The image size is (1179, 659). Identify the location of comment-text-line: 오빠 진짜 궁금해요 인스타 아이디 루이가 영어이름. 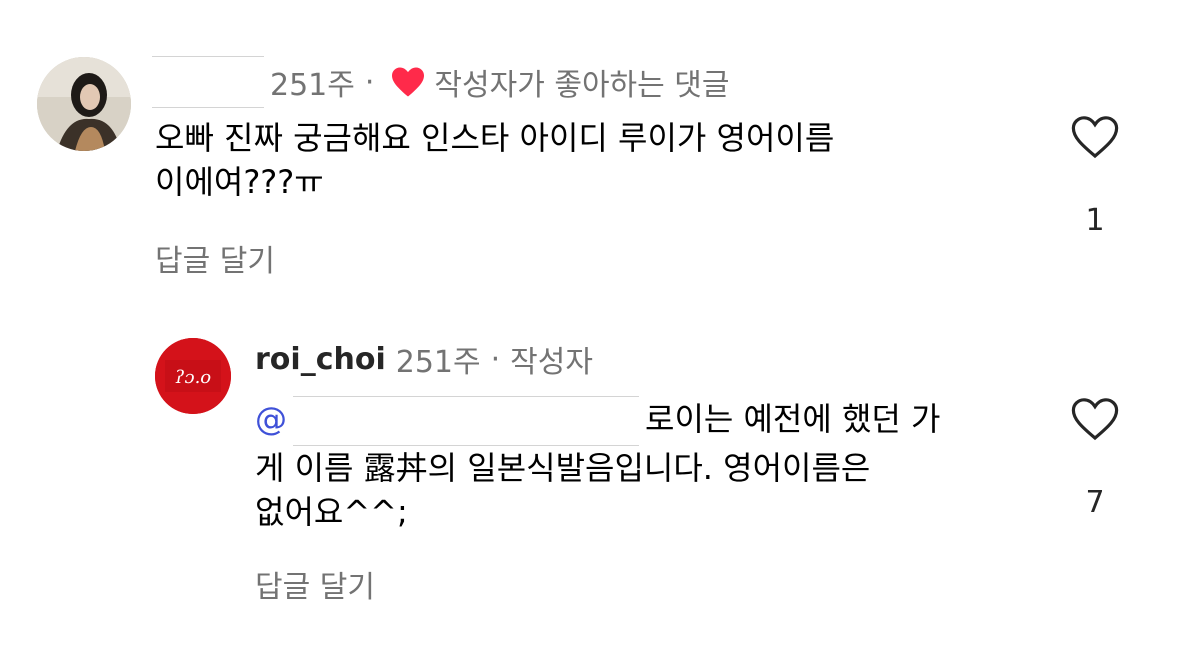
(495, 138).